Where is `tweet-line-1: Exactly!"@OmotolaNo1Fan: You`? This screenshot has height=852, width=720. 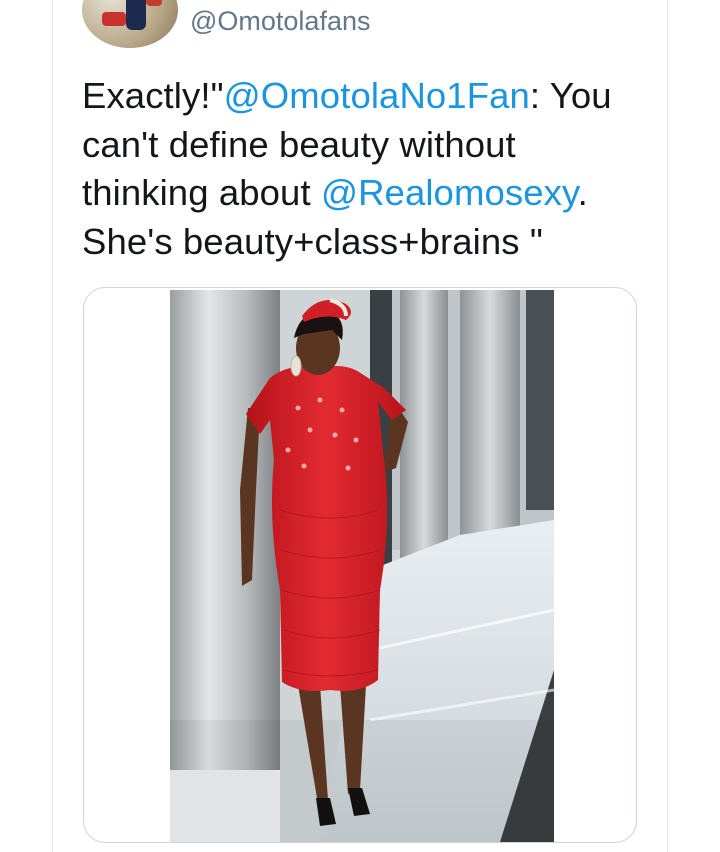
tweet-line-1: Exactly!"@OmotolaNo1Fan: You is located at coordinates (367, 96).